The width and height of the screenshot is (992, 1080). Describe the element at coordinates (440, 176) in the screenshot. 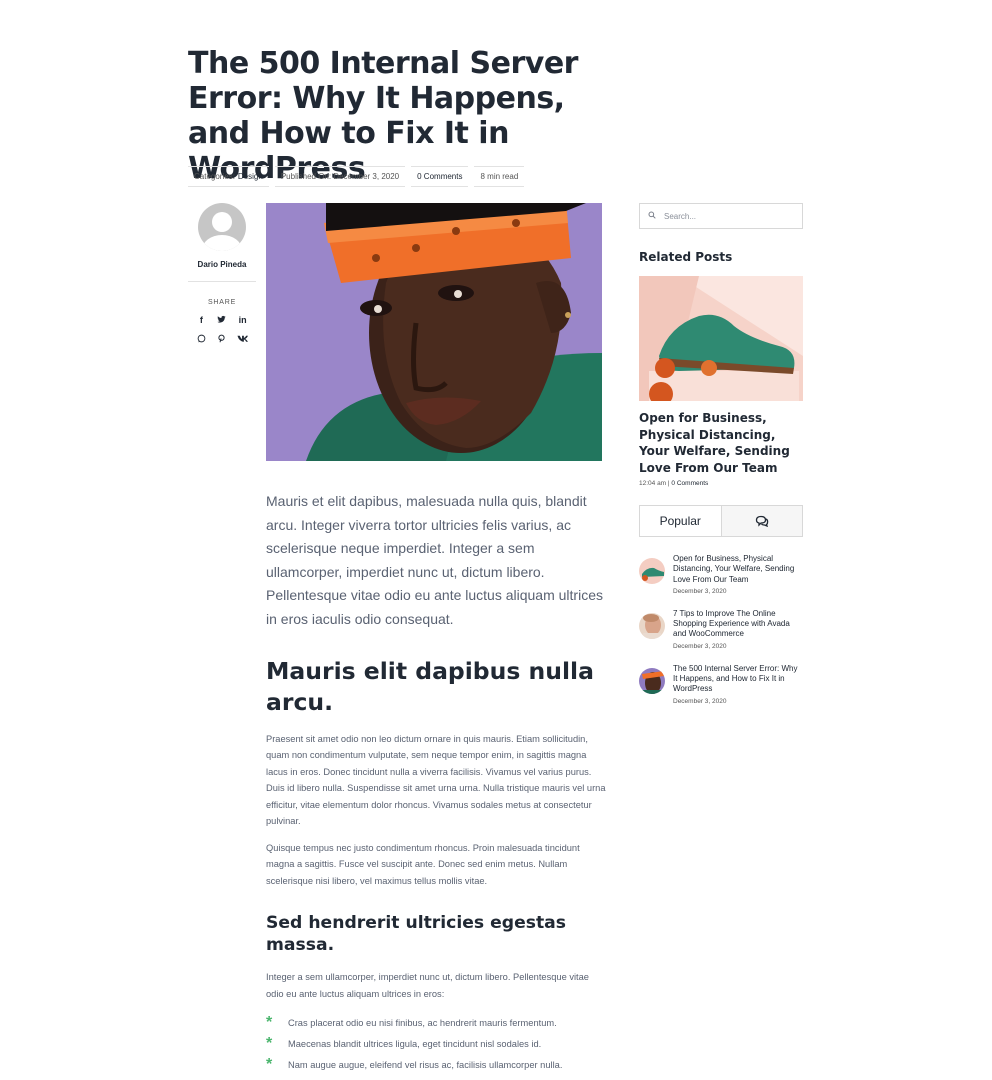

I see `meta-comments-link: 0 Comments` at that location.